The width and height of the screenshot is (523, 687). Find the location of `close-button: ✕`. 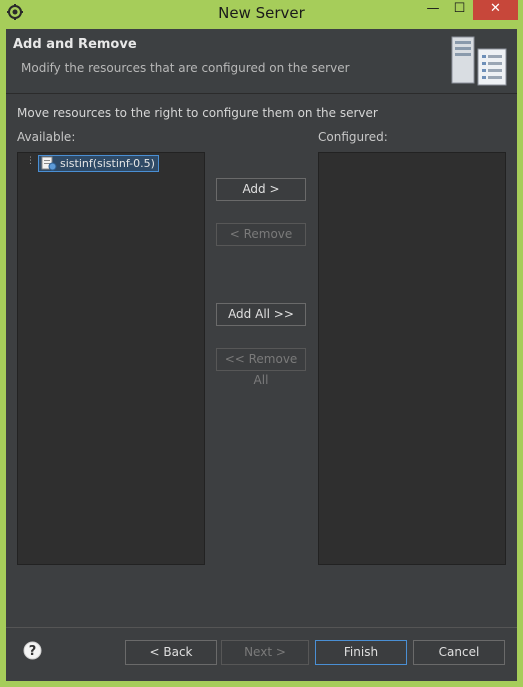

close-button: ✕ is located at coordinates (495, 10).